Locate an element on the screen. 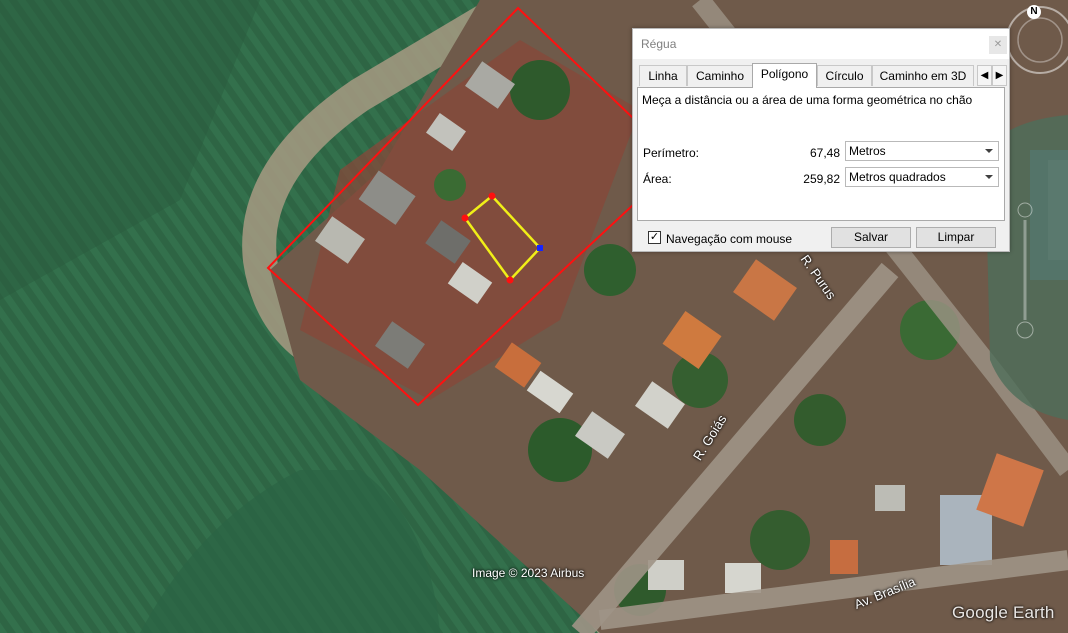 The height and width of the screenshot is (633, 1068). mouse-navigation-label: Navegação com mouse is located at coordinates (729, 239).